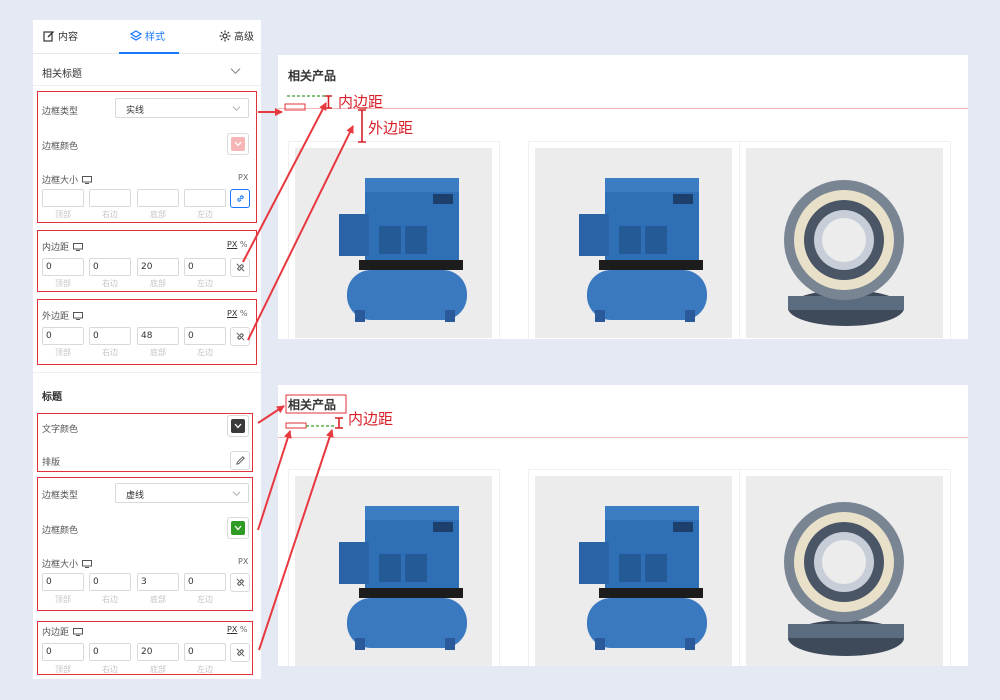 Image resolution: width=1000 pixels, height=700 pixels. Describe the element at coordinates (56, 633) in the screenshot. I see `padding-label-text: 内边距` at that location.